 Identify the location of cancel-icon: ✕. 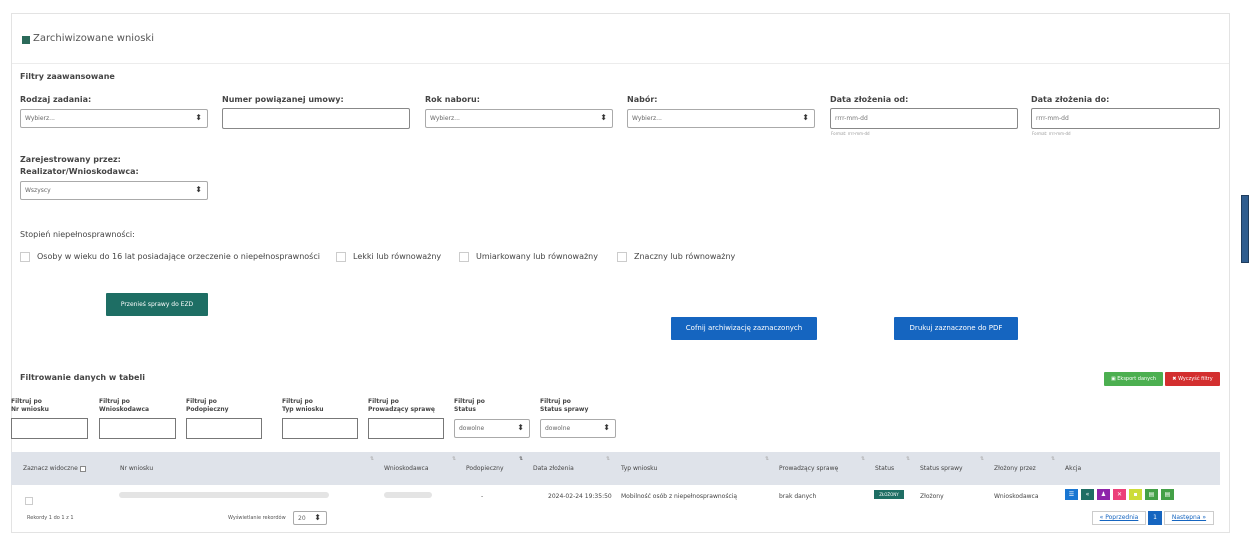
(1119, 494).